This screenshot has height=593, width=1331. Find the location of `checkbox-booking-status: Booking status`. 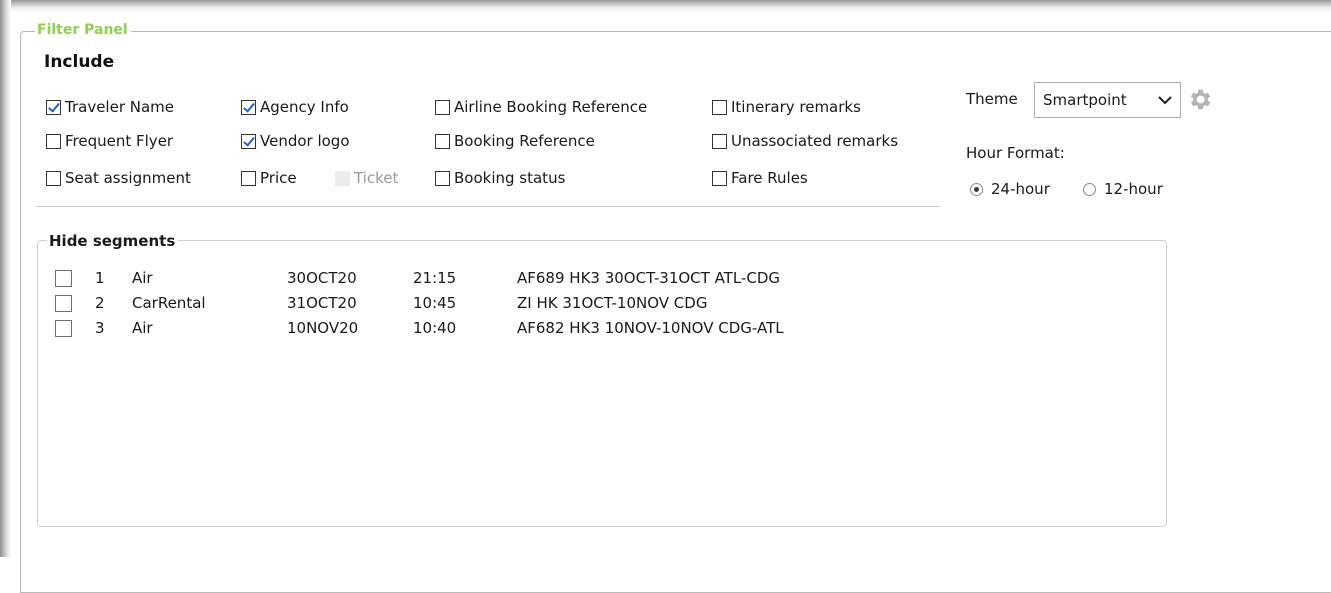

checkbox-booking-status: Booking status is located at coordinates (500, 178).